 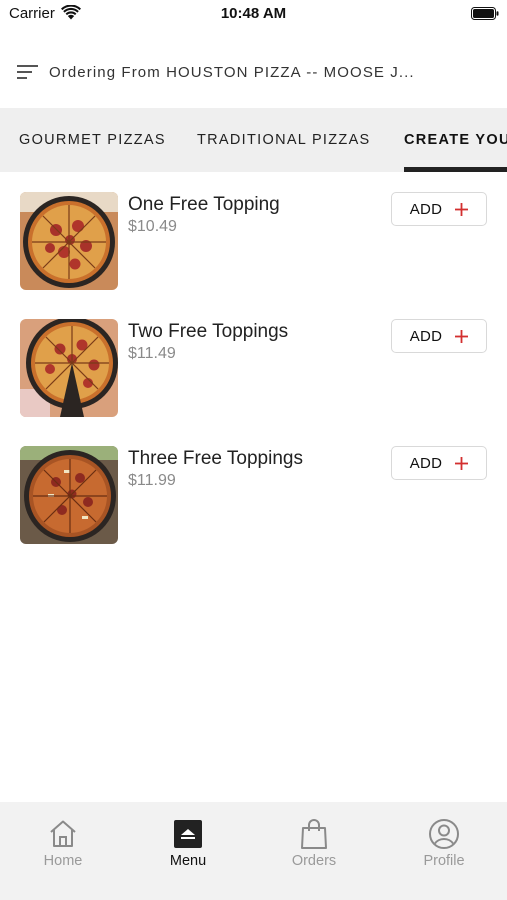 What do you see at coordinates (444, 851) in the screenshot?
I see `nav-profile: Profile` at bounding box center [444, 851].